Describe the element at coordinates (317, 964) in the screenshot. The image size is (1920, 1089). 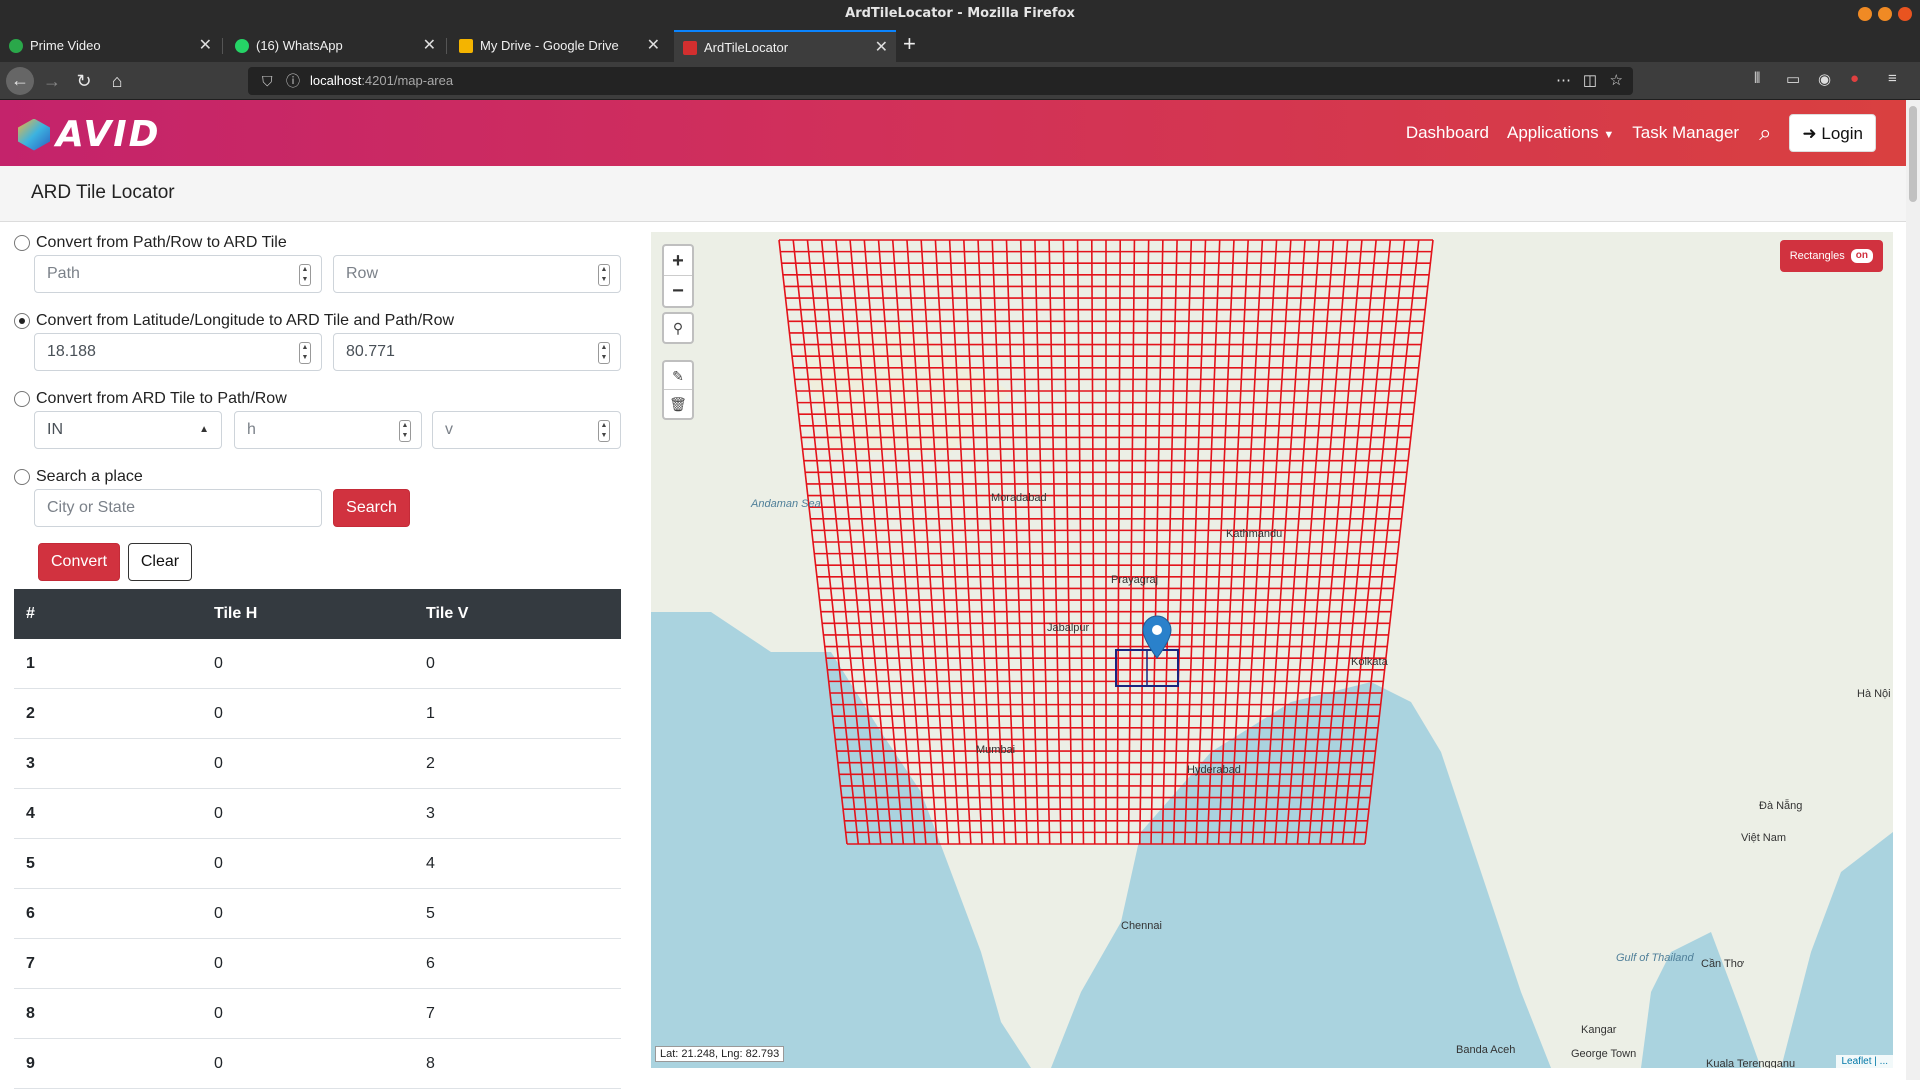
I see `table-row: 7 0 6` at that location.